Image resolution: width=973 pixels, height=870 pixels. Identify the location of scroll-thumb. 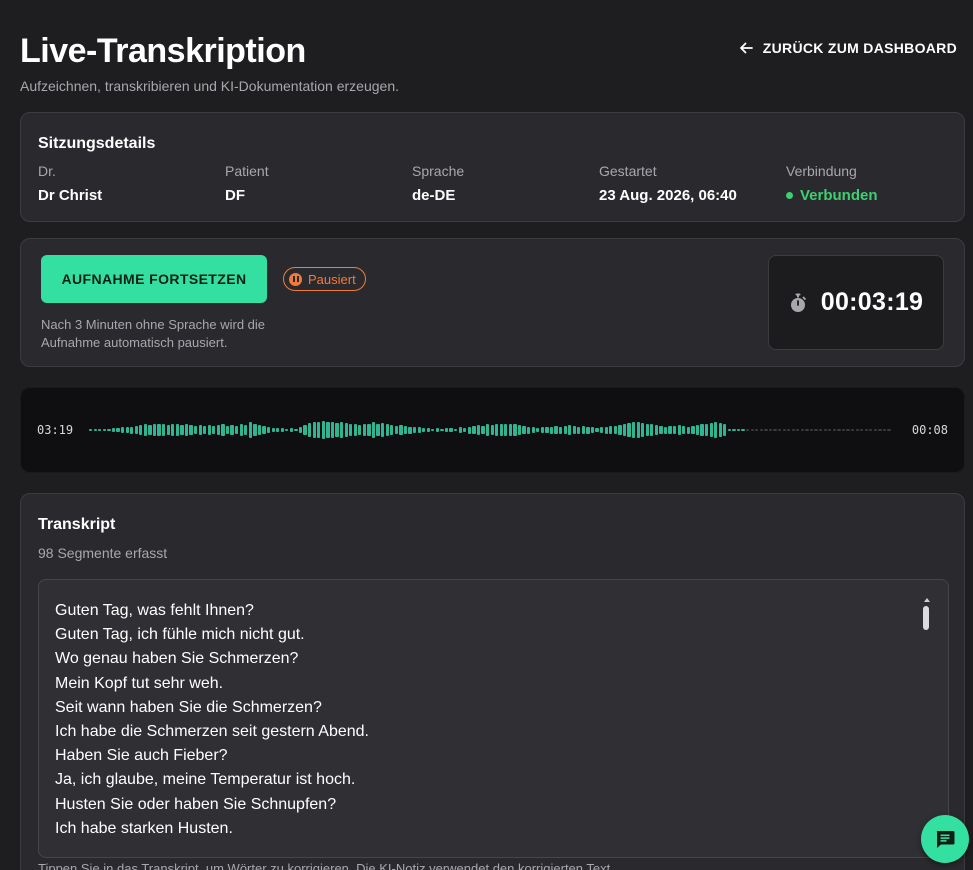
(926, 618).